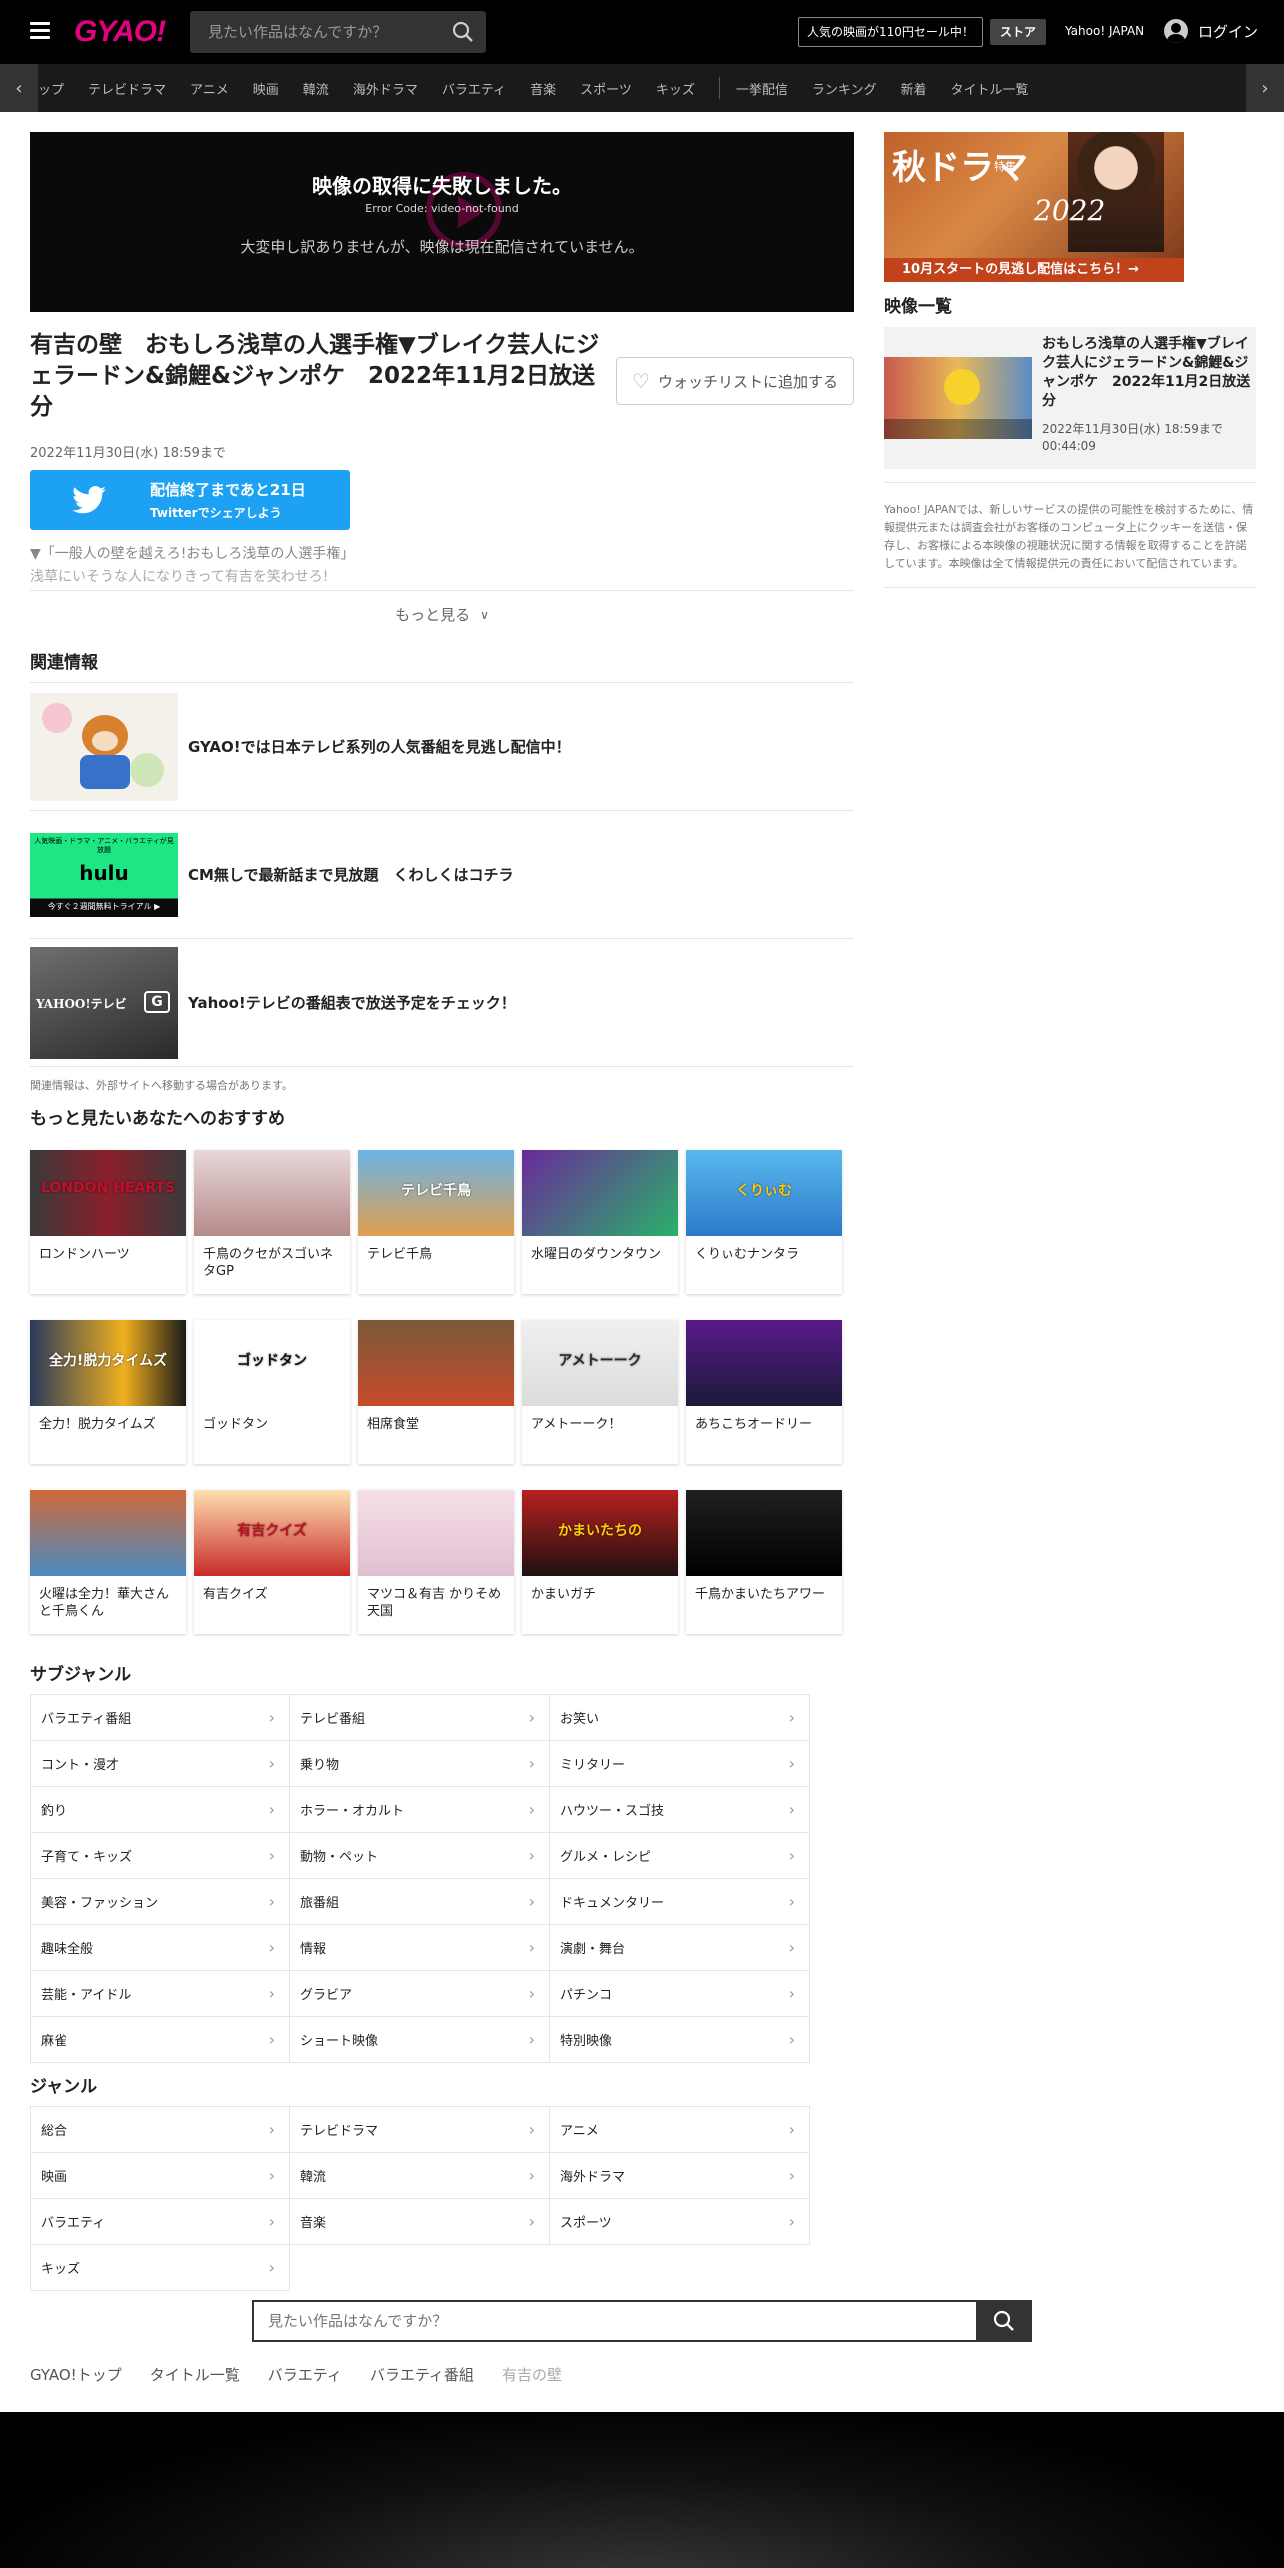 The width and height of the screenshot is (1284, 2568). What do you see at coordinates (385, 88) in the screenshot?
I see `nav-item: 海外ドラマ` at bounding box center [385, 88].